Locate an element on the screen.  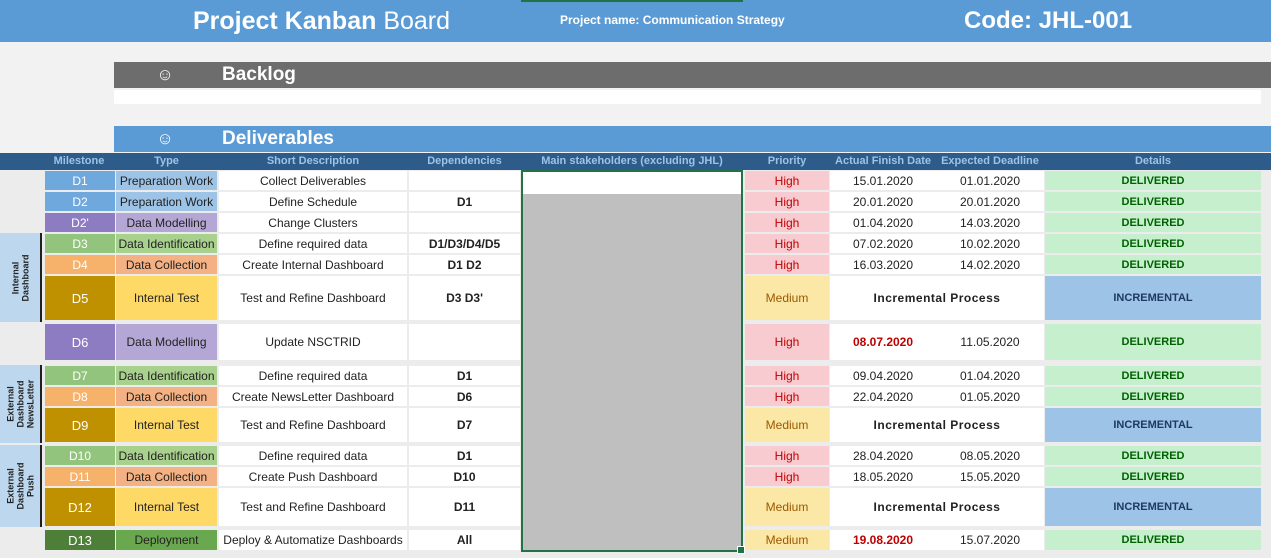
milestone-cell: D6 is located at coordinates (80, 342).